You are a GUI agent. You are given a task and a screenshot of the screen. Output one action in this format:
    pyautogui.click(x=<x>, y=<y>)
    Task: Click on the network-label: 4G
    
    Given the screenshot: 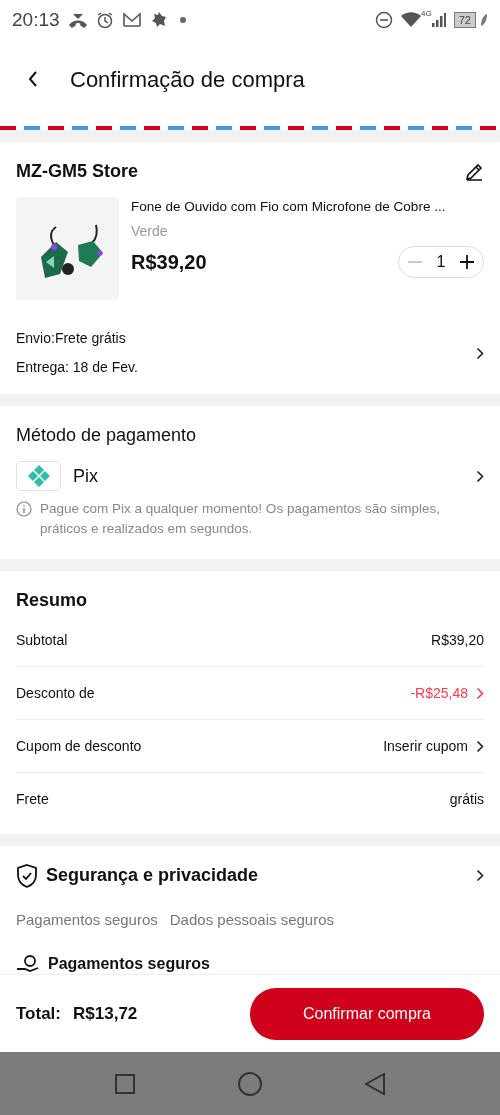 What is the action you would take?
    pyautogui.click(x=426, y=14)
    